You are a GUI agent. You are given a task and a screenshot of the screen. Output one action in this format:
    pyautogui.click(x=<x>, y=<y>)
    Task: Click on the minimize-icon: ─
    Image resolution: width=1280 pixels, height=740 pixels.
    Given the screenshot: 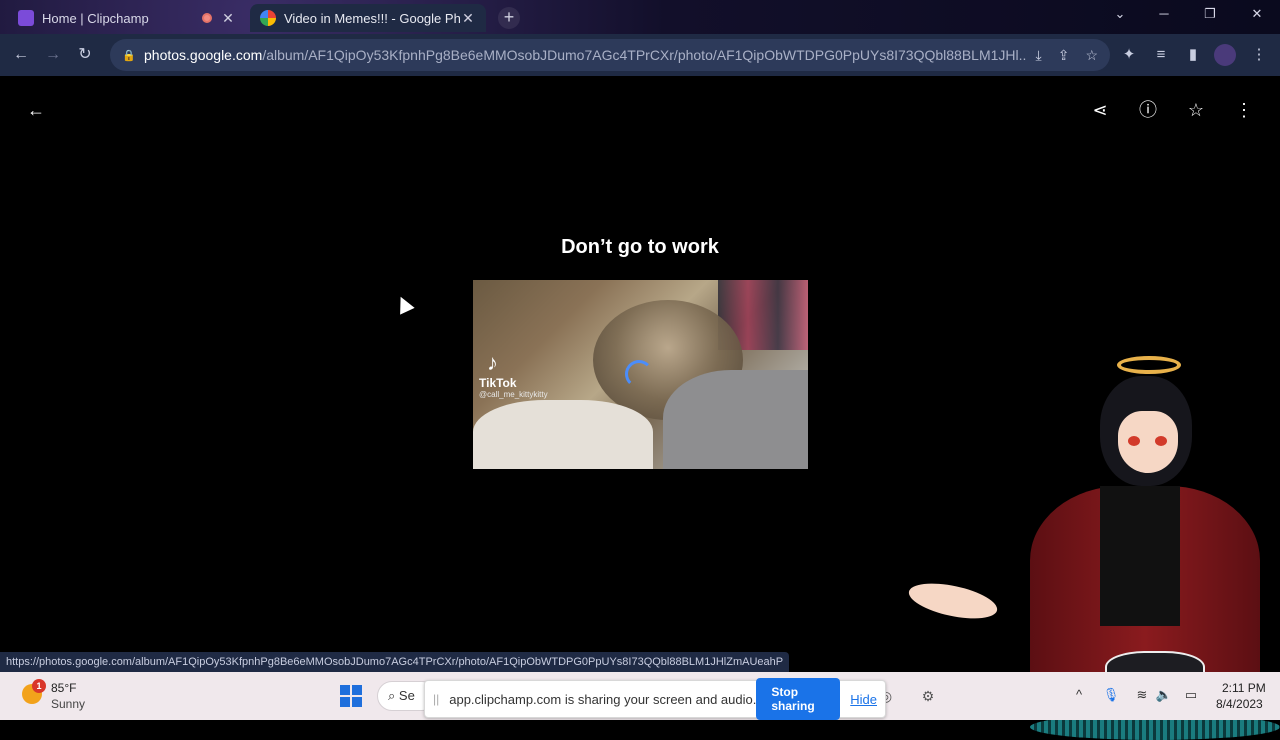 What is the action you would take?
    pyautogui.click(x=1164, y=13)
    